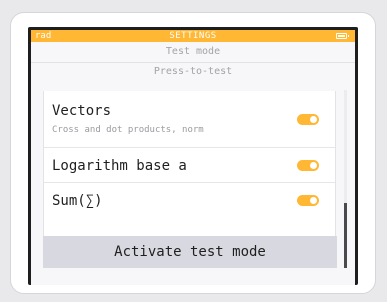  What do you see at coordinates (119, 166) in the screenshot?
I see `list-item-label: Logarithm base a` at bounding box center [119, 166].